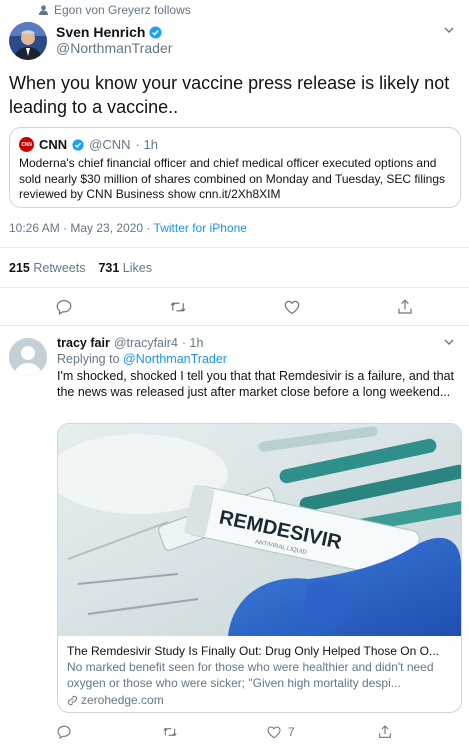 The width and height of the screenshot is (469, 750). I want to click on replying-to-handle: @NorthmanTrader, so click(175, 359).